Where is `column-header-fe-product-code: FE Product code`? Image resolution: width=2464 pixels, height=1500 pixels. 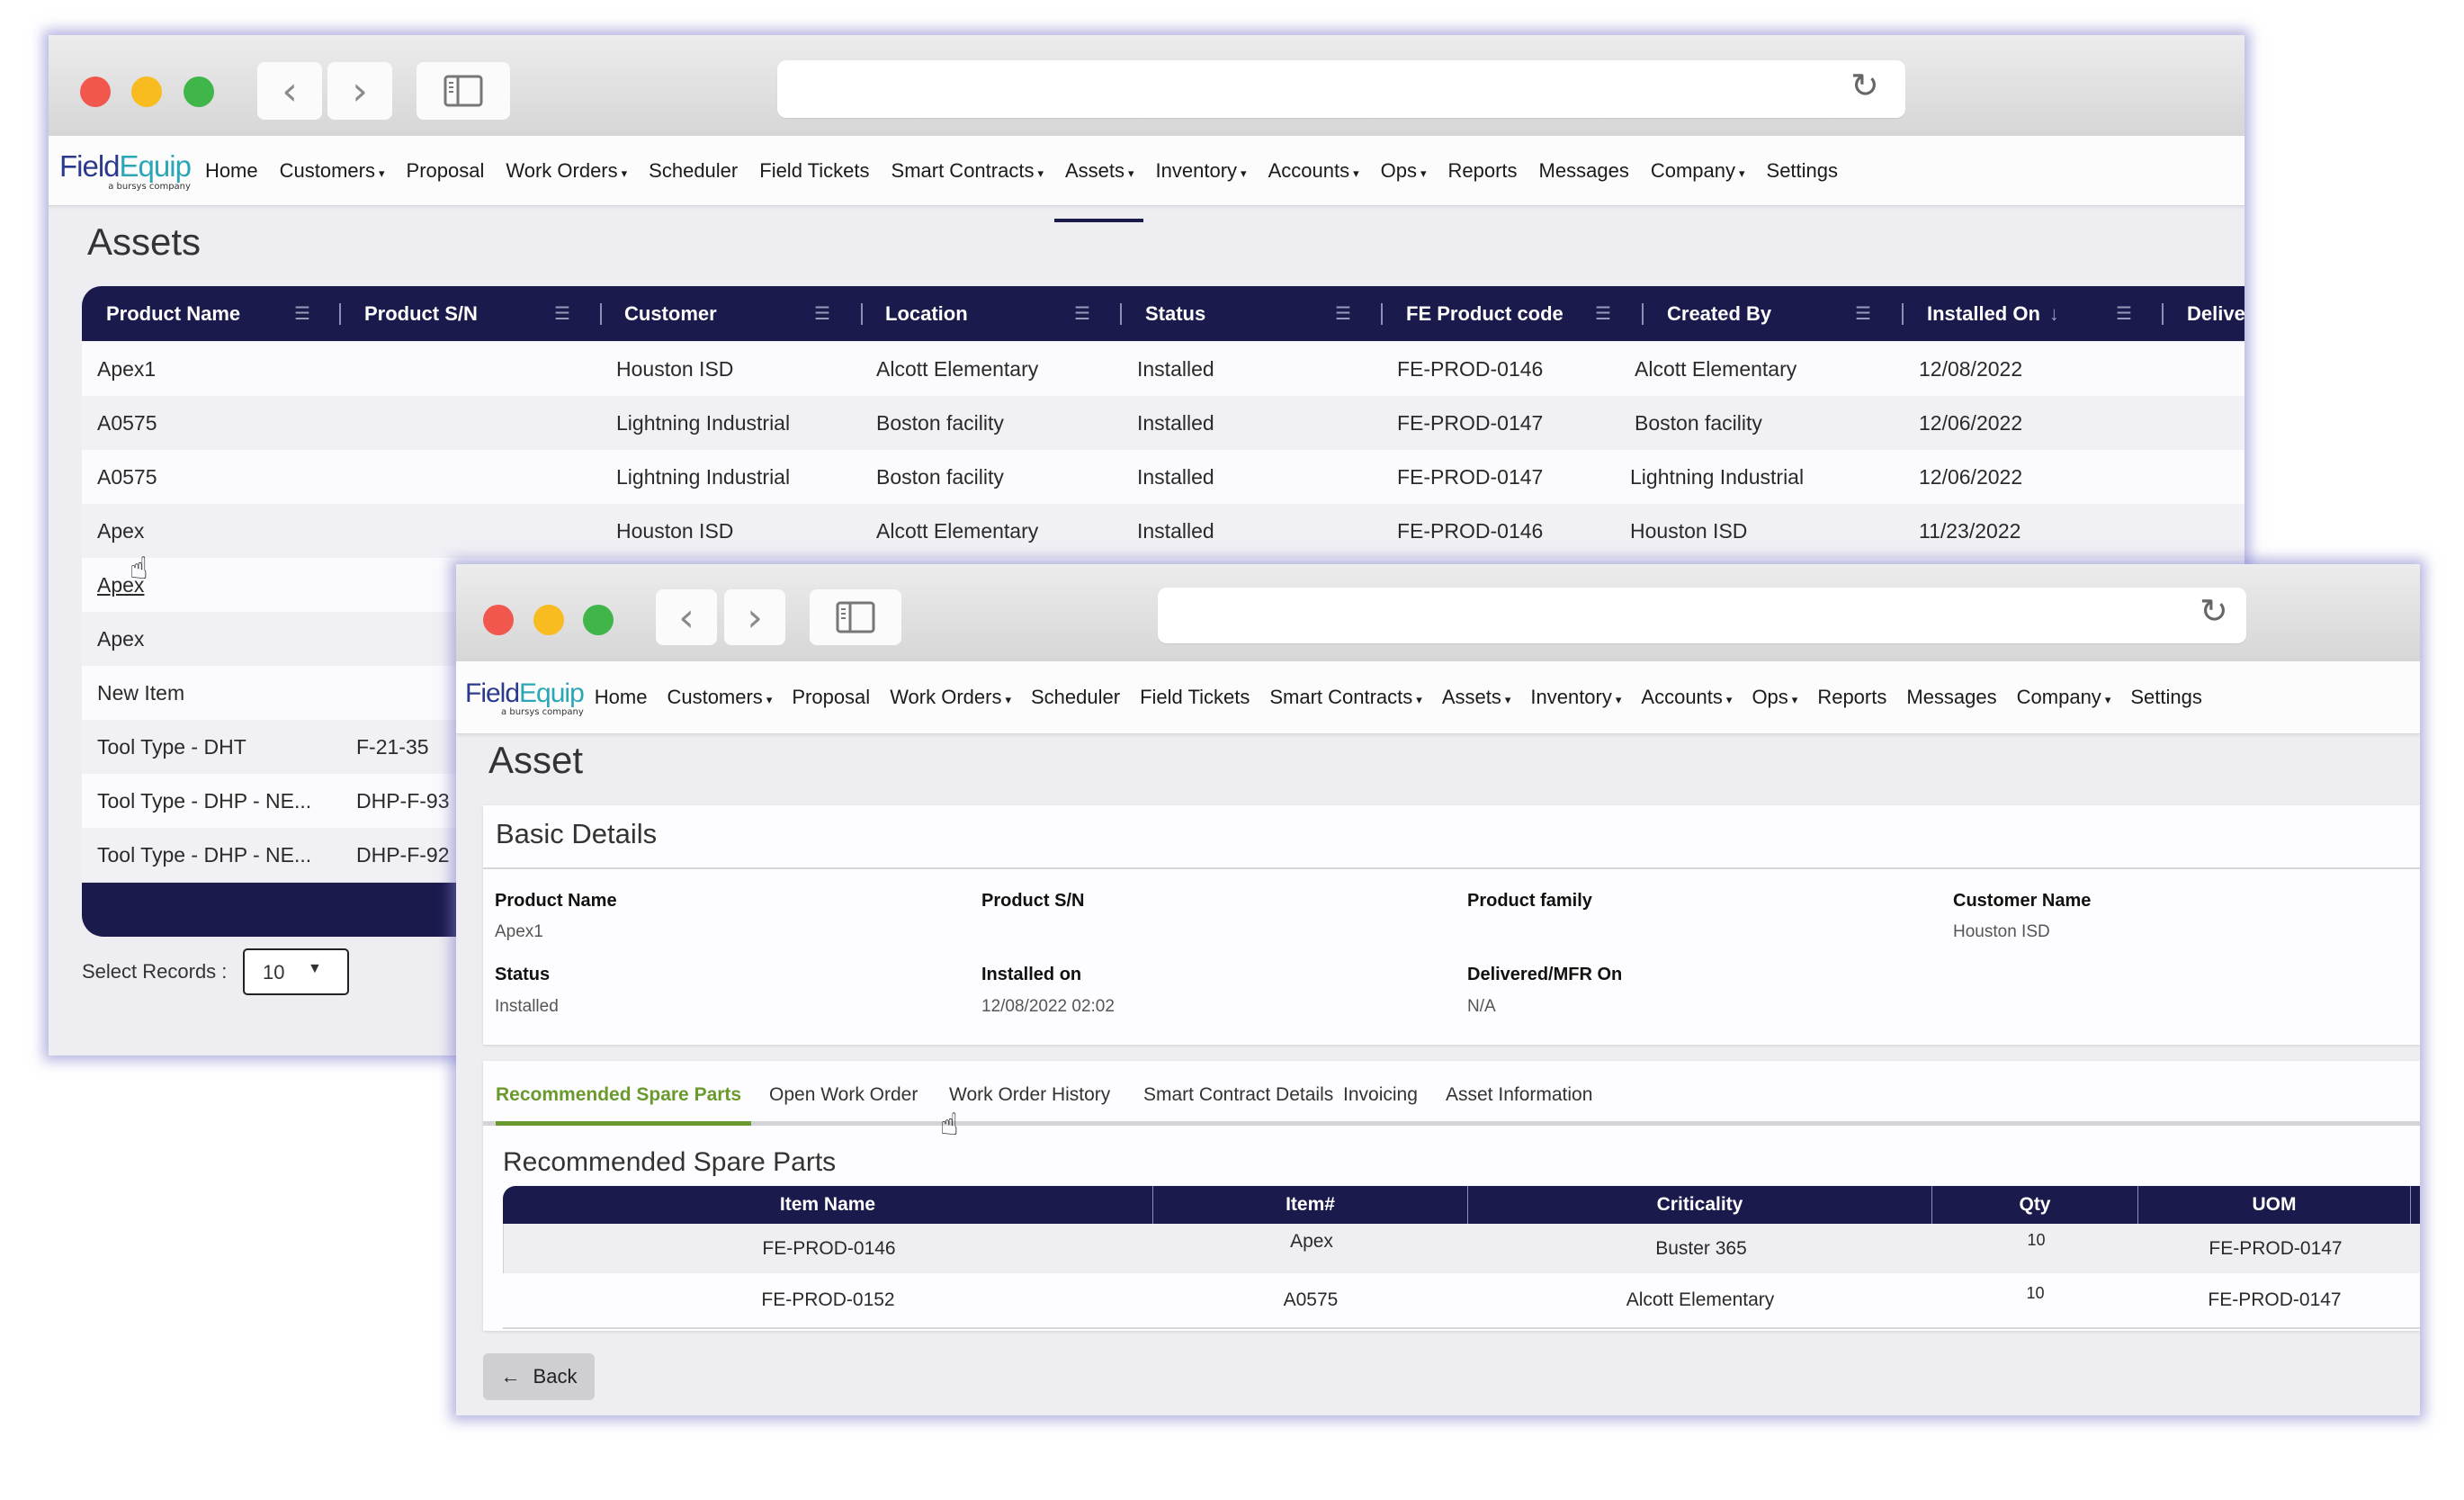
column-header-fe-product-code: FE Product code is located at coordinates (1485, 314).